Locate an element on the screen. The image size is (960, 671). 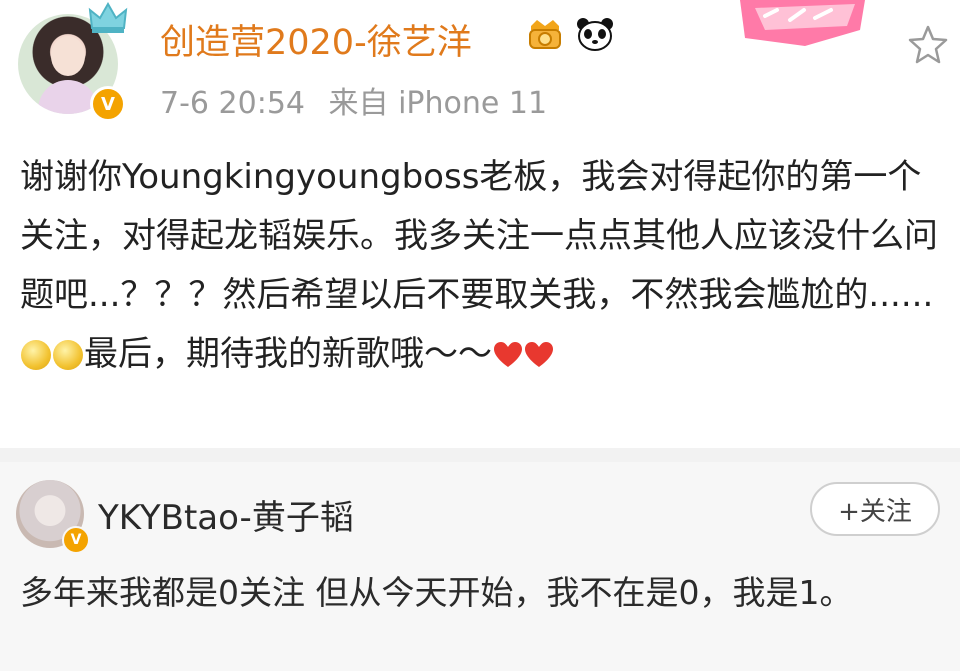
author-name: 创造营2020-徐艺洋 is located at coordinates (316, 39).